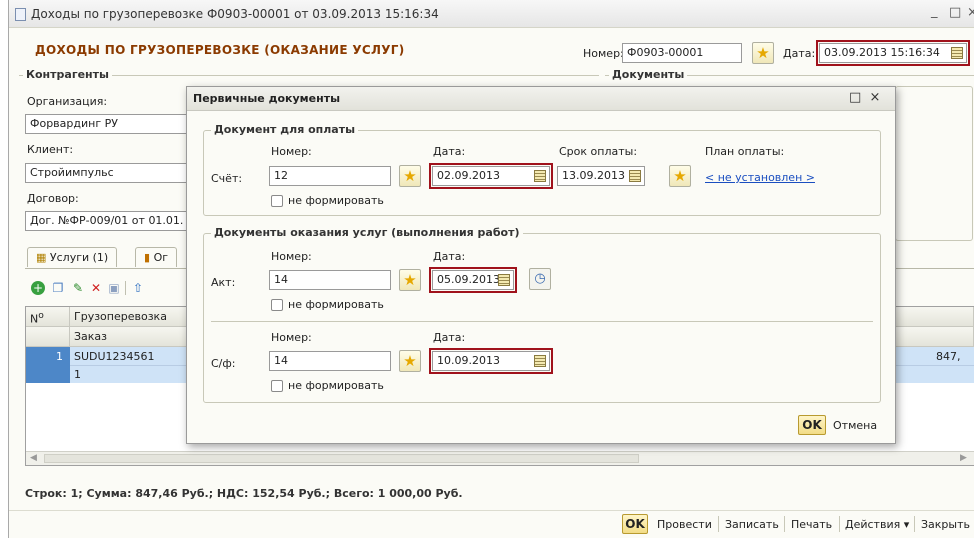 This screenshot has height=538, width=974. I want to click on tab-services-label: Услуги (1), so click(79, 257).